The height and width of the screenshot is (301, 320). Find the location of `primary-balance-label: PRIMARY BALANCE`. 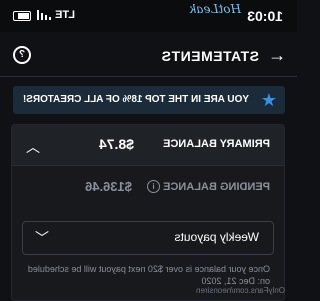

primary-balance-label: PRIMARY BALANCE is located at coordinates (216, 144).